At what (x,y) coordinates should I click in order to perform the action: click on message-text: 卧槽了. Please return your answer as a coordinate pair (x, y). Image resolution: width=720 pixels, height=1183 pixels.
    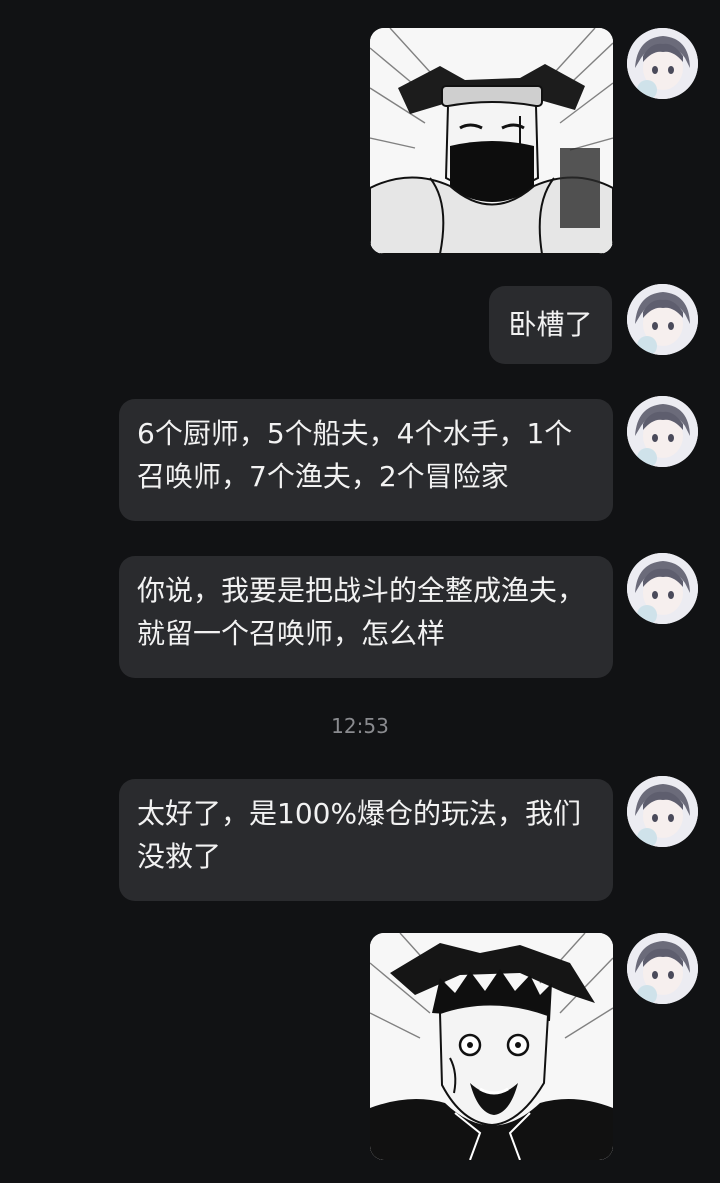
    Looking at the image, I should click on (550, 324).